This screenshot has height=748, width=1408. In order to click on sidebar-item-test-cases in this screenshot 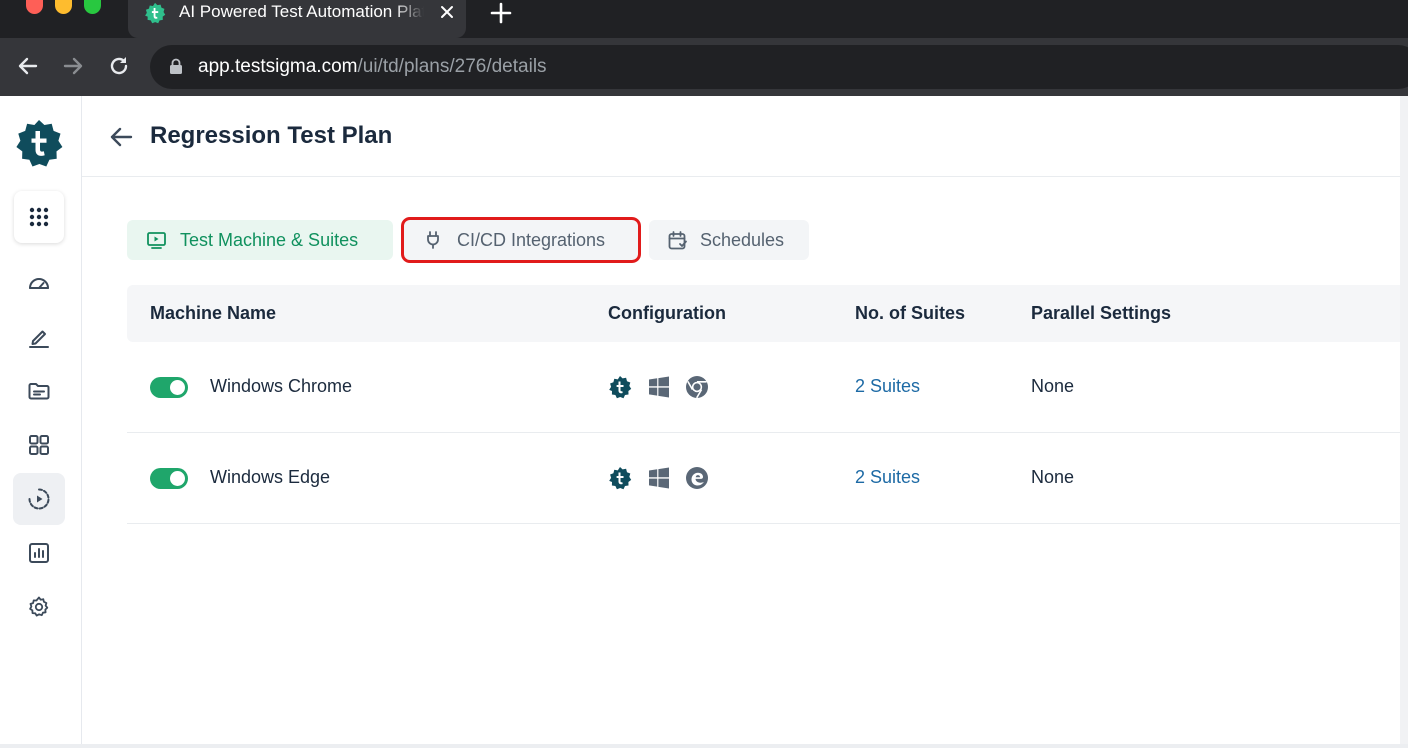, I will do `click(39, 337)`.